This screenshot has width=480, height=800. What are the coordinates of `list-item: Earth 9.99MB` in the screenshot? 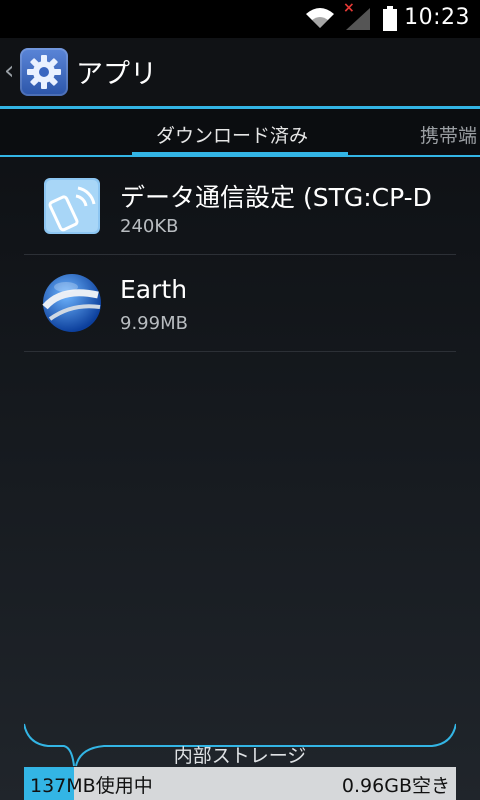 It's located at (240, 303).